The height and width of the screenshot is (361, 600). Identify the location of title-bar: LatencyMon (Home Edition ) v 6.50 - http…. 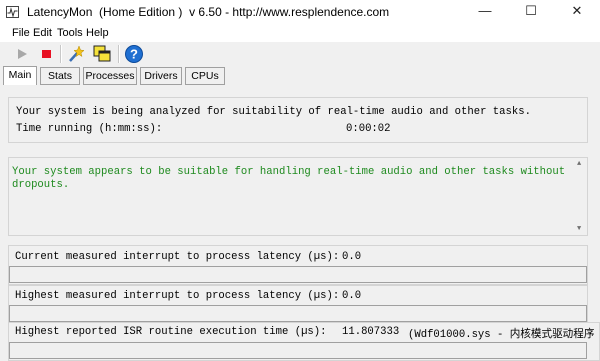
(300, 12).